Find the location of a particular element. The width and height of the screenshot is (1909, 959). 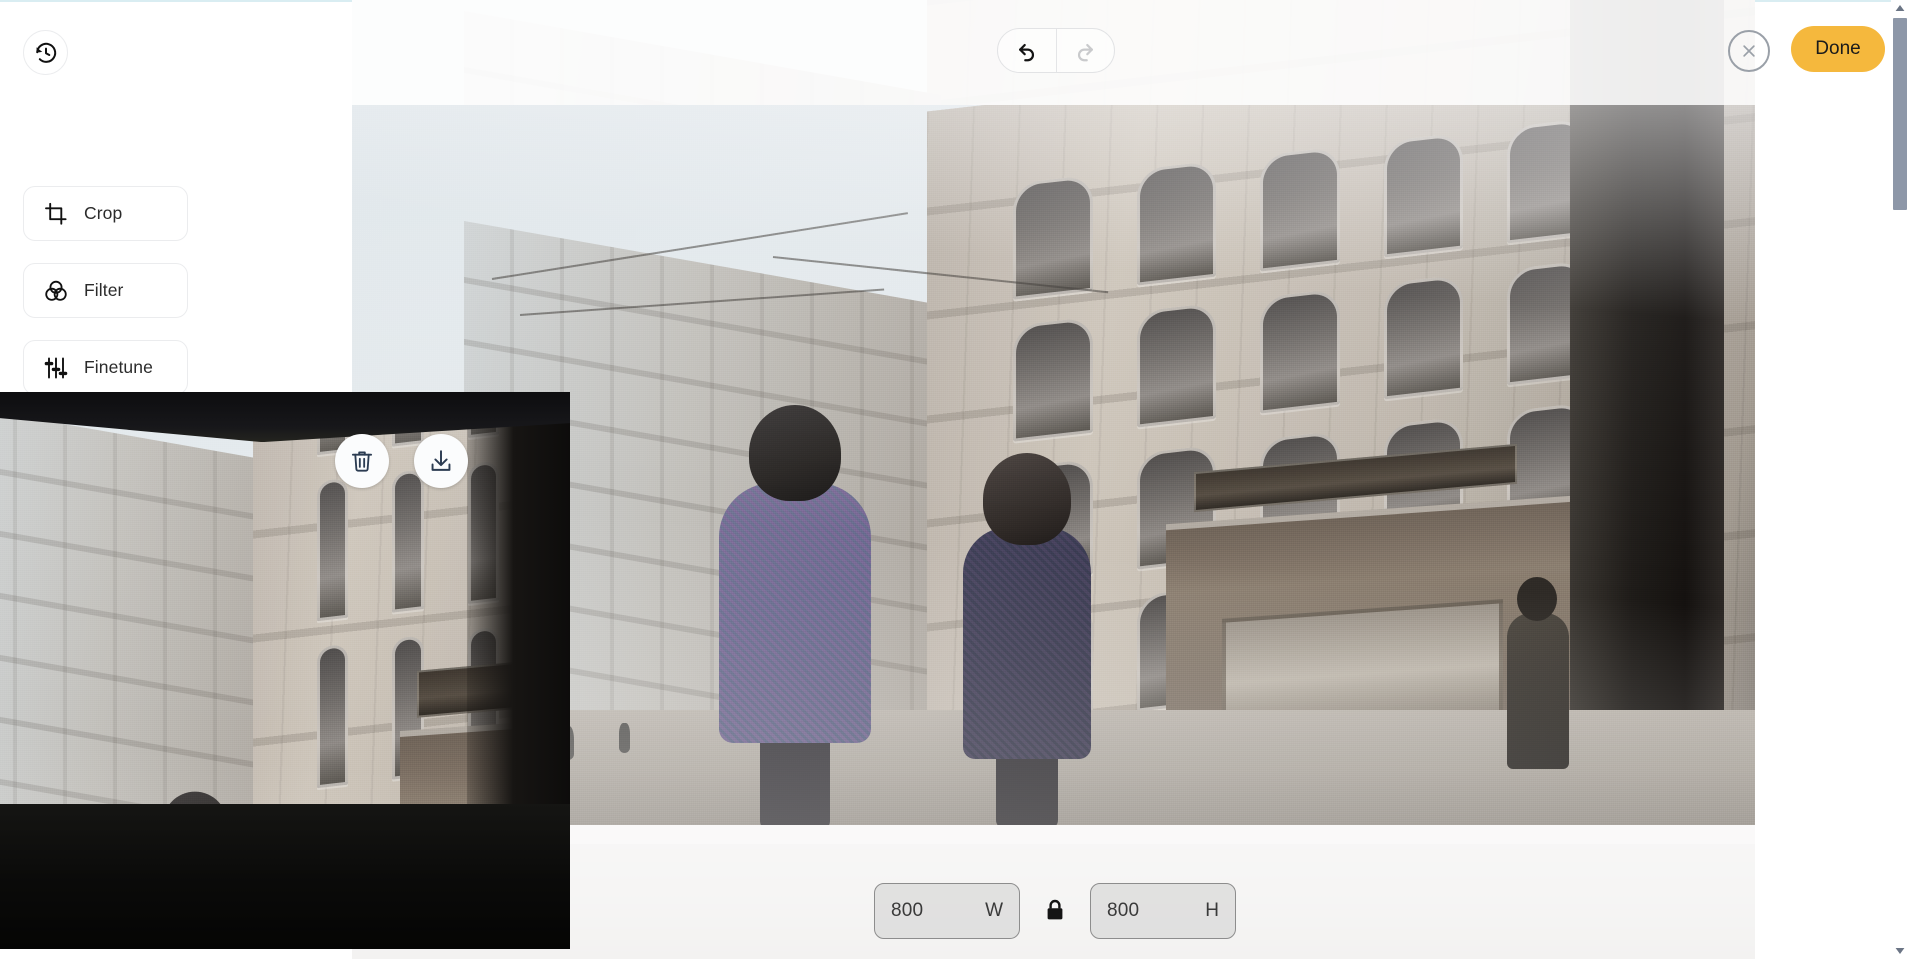

done-button: Done is located at coordinates (1838, 49).